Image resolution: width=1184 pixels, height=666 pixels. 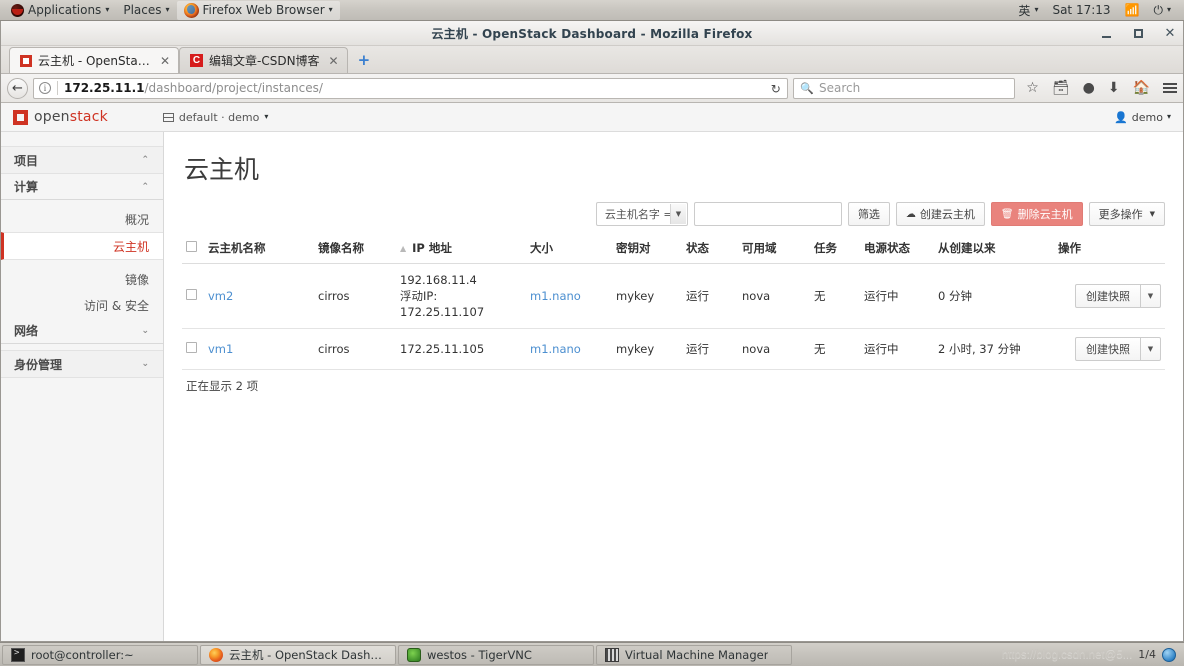 What do you see at coordinates (1138, 34) in the screenshot?
I see `maximize-button` at bounding box center [1138, 34].